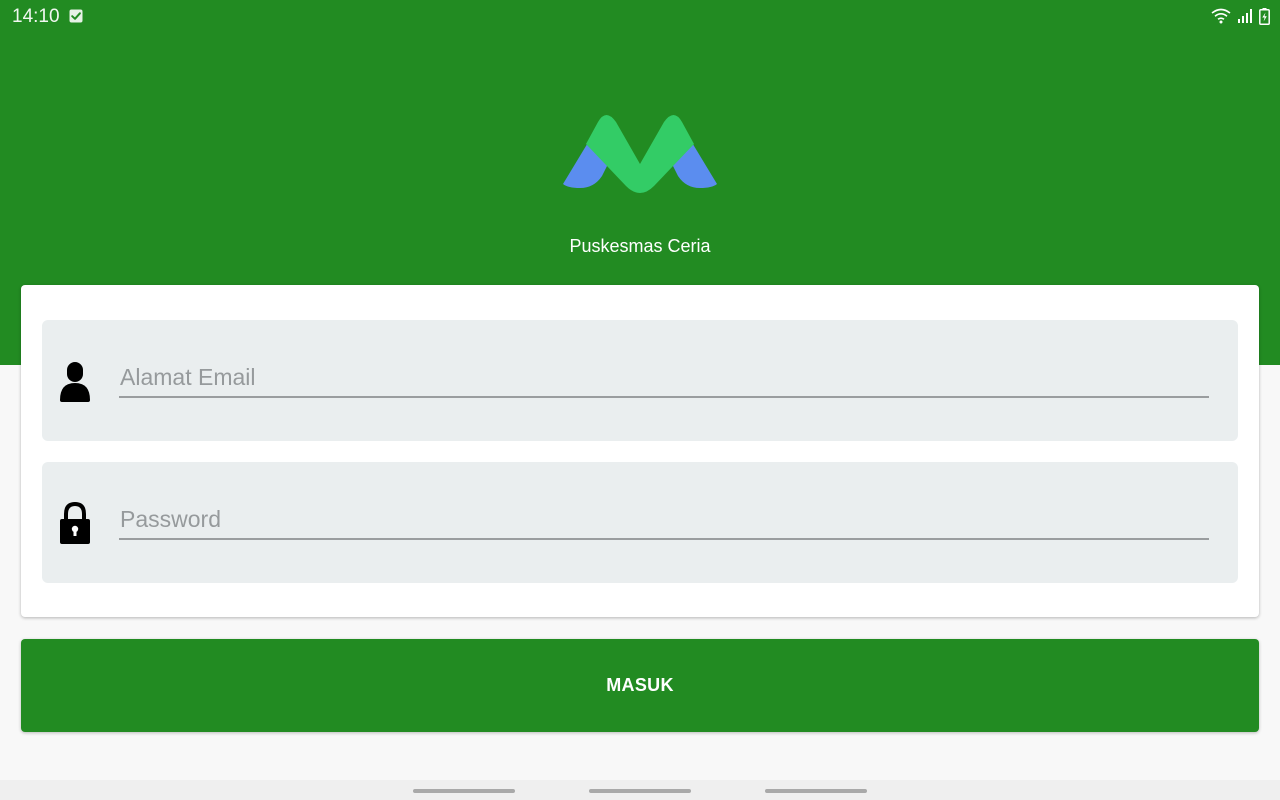 The width and height of the screenshot is (1280, 800). What do you see at coordinates (75, 382) in the screenshot?
I see `user-icon` at bounding box center [75, 382].